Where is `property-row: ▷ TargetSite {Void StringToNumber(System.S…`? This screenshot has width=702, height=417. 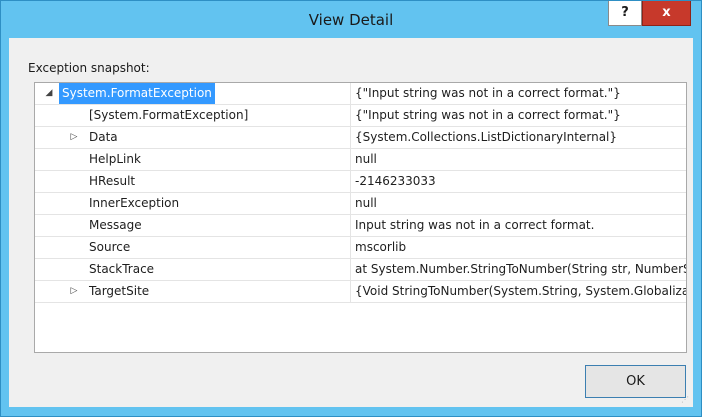 property-row: ▷ TargetSite {Void StringToNumber(System.S… is located at coordinates (361, 292).